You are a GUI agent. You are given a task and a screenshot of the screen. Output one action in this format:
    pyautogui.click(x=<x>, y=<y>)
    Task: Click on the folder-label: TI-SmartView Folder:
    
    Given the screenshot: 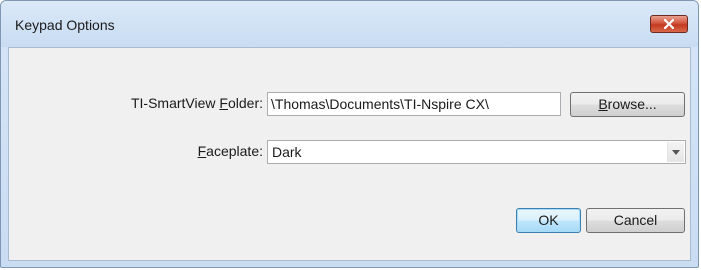 What is the action you would take?
    pyautogui.click(x=173, y=103)
    